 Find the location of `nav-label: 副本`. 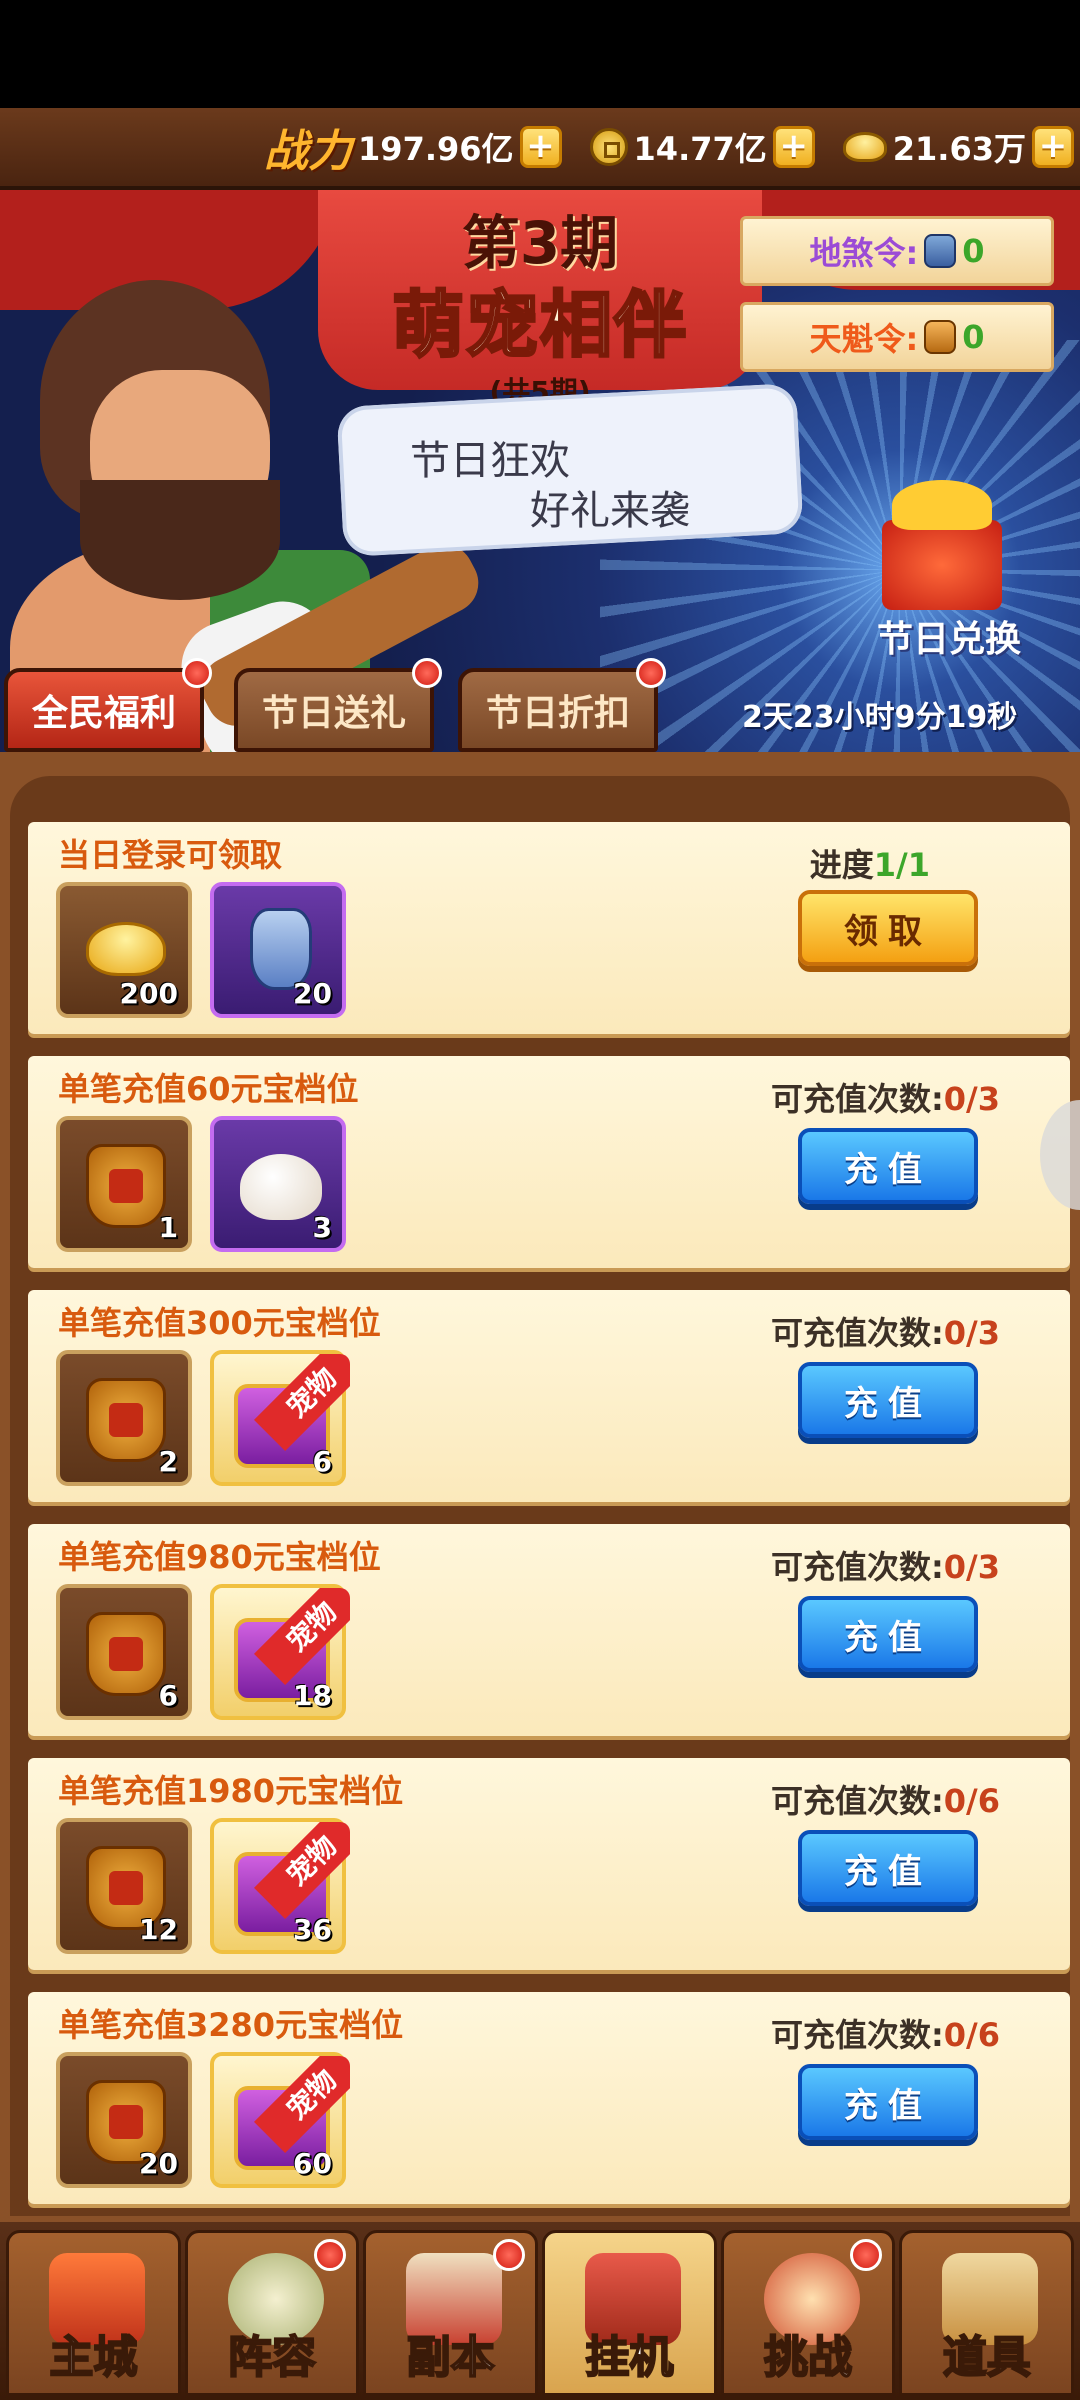

nav-label: 副本 is located at coordinates (451, 2357).